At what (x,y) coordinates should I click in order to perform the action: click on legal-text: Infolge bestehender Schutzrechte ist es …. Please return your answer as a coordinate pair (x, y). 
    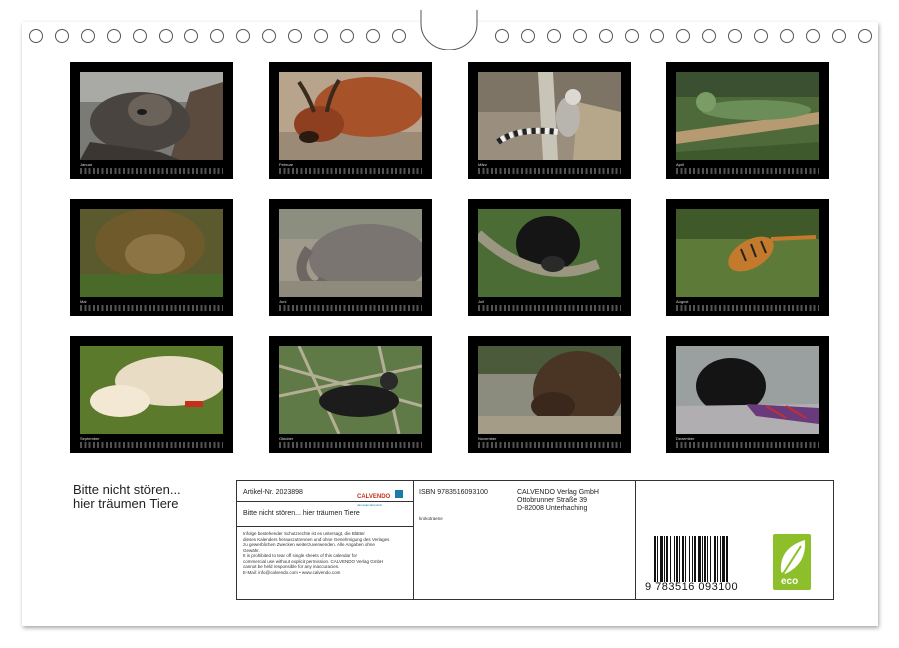
    Looking at the image, I should click on (327, 553).